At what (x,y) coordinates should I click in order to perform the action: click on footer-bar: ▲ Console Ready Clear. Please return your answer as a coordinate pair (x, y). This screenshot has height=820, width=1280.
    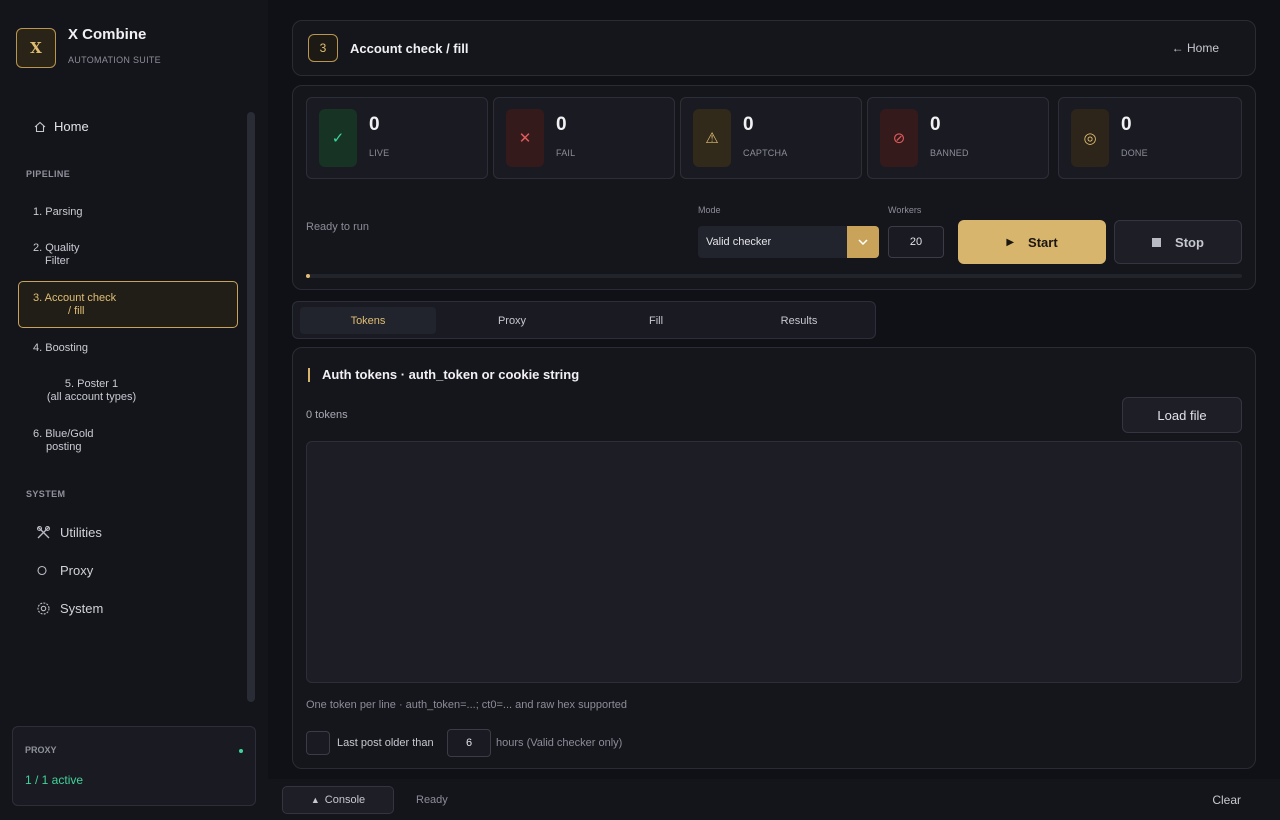
    Looking at the image, I should click on (774, 799).